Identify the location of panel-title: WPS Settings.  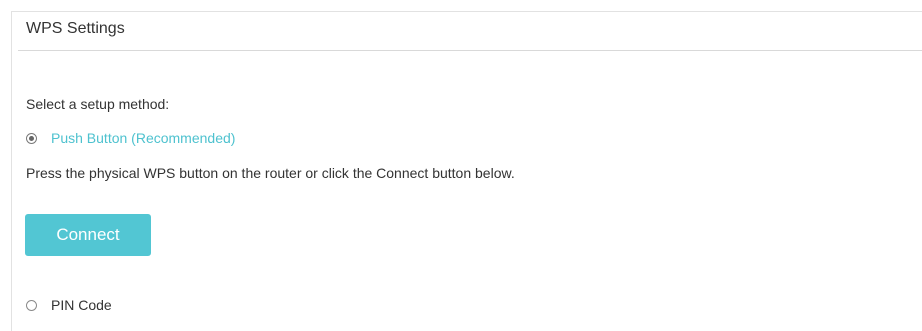
(75, 28).